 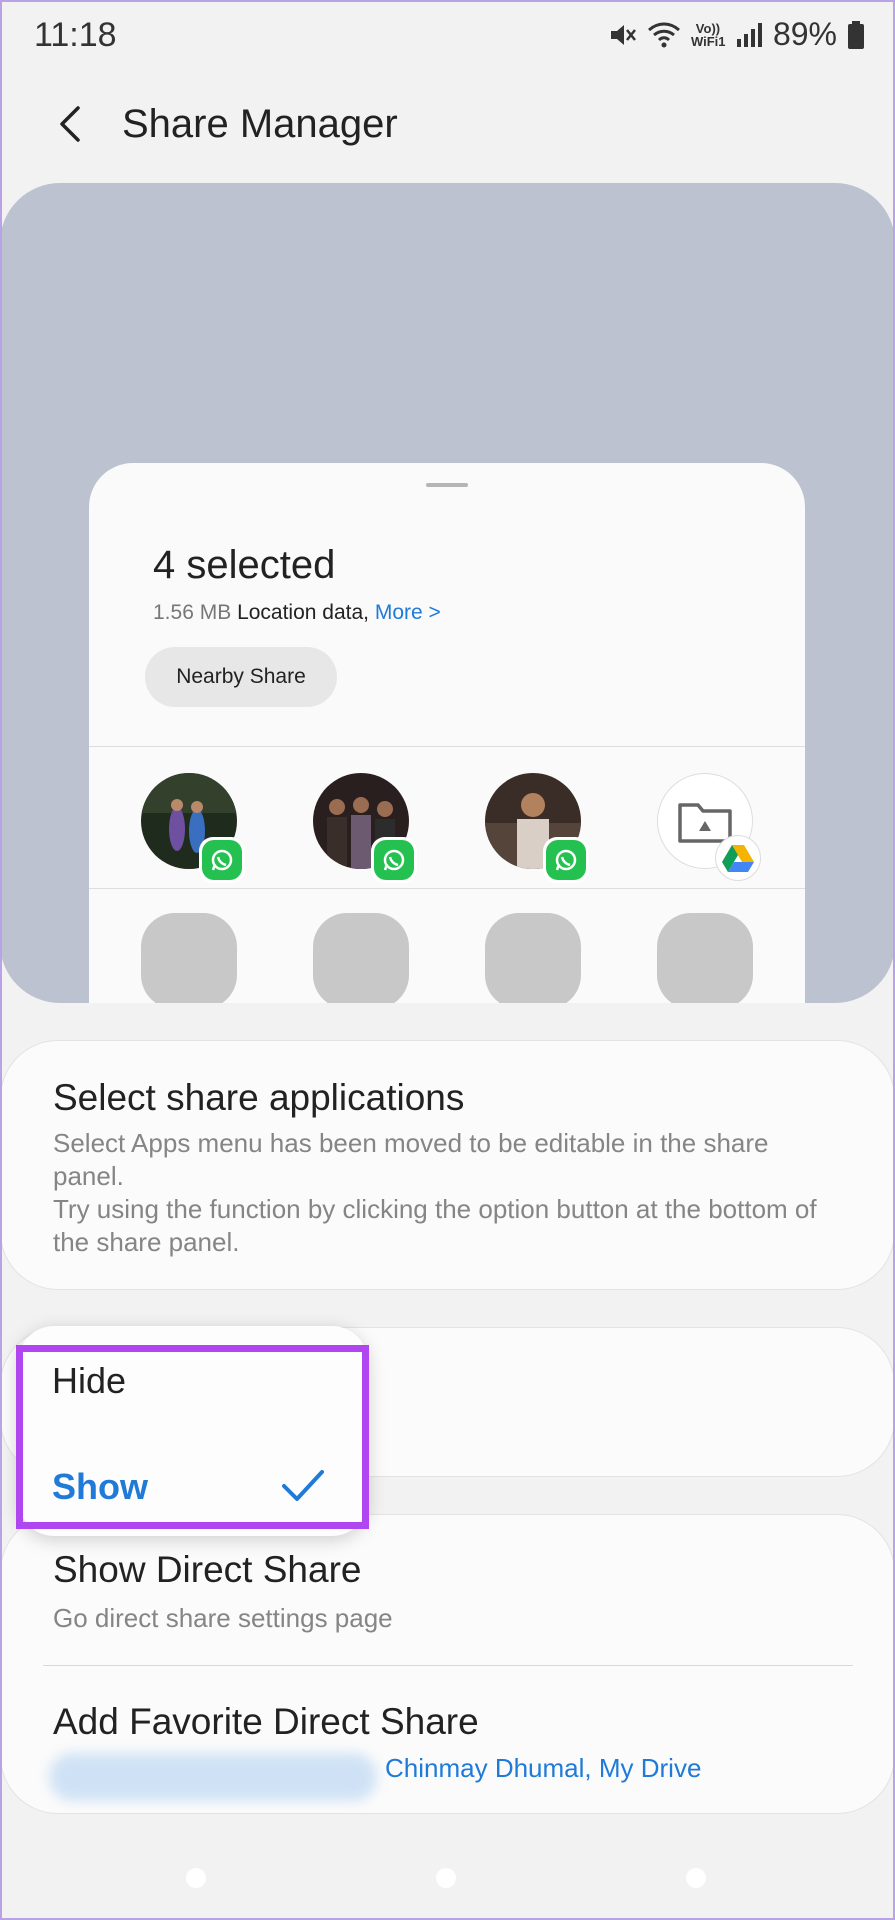 I want to click on selection-size: 1.56 MB, so click(x=192, y=612).